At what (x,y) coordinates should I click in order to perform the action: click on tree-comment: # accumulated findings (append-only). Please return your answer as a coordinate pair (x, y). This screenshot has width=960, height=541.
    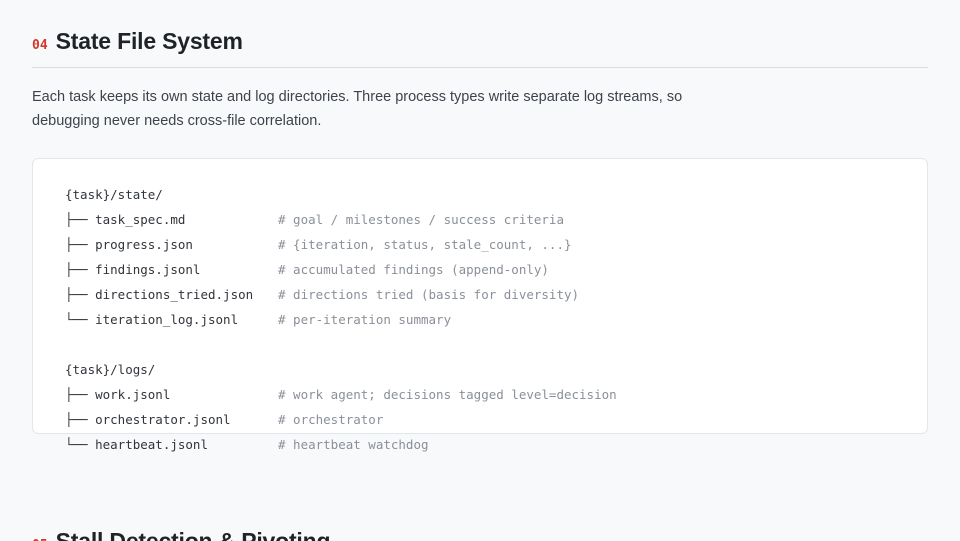
    Looking at the image, I should click on (413, 269).